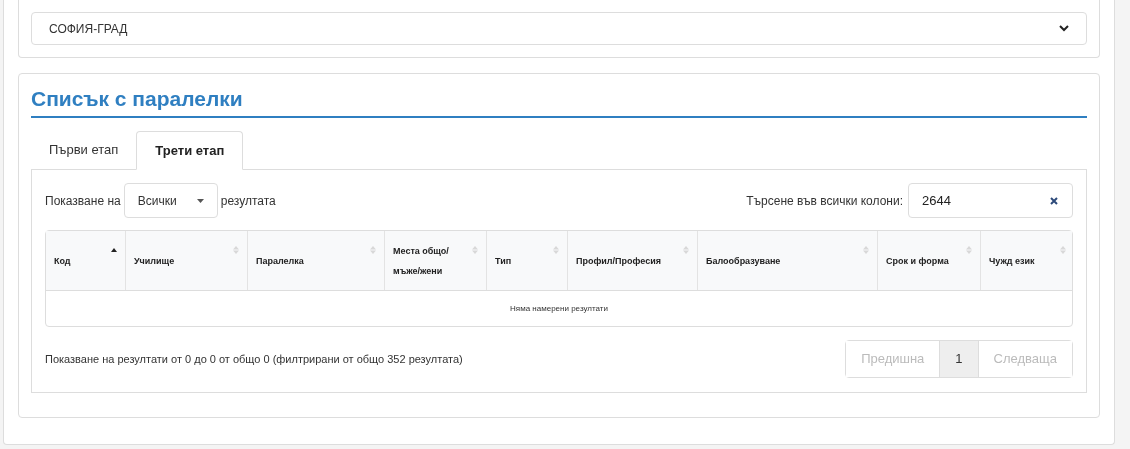 This screenshot has height=449, width=1130. I want to click on chevron-down-icon, so click(1064, 28).